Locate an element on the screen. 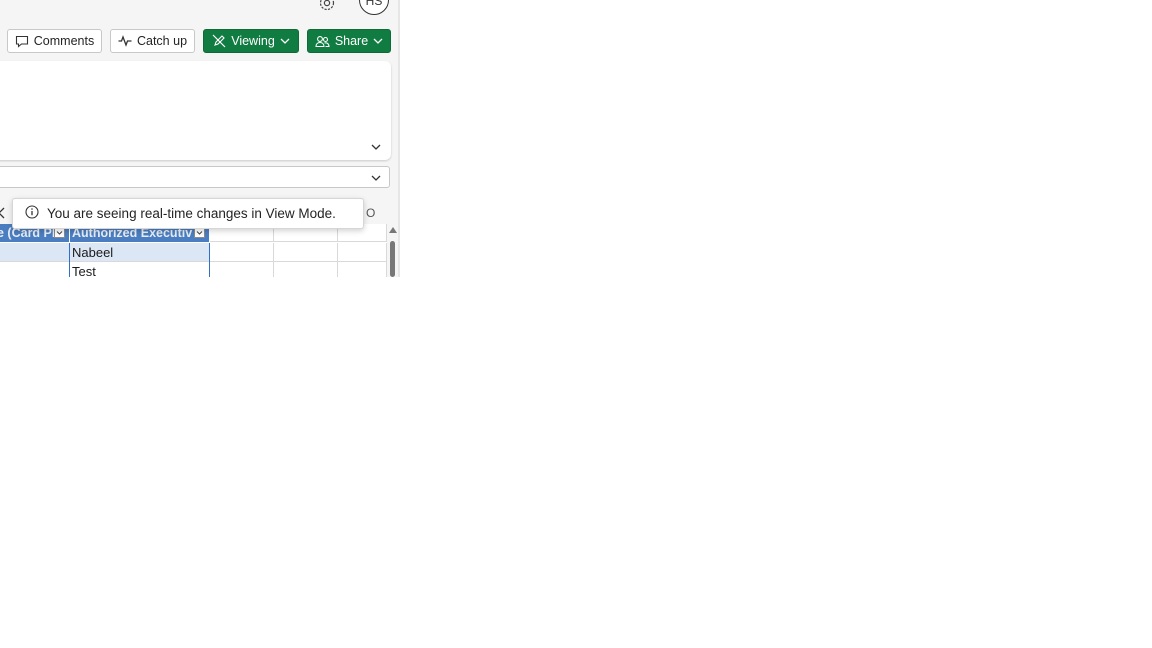  authorized-executive-value: Test is located at coordinates (84, 270).